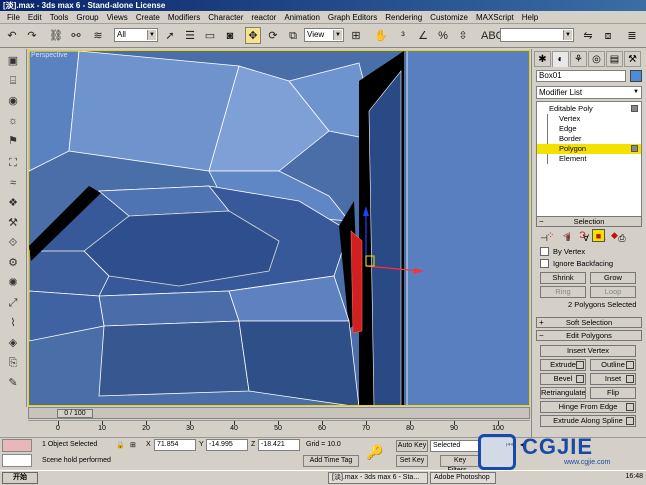 The height and width of the screenshot is (485, 646). I want to click on material-icon: ◈, so click(13, 343).